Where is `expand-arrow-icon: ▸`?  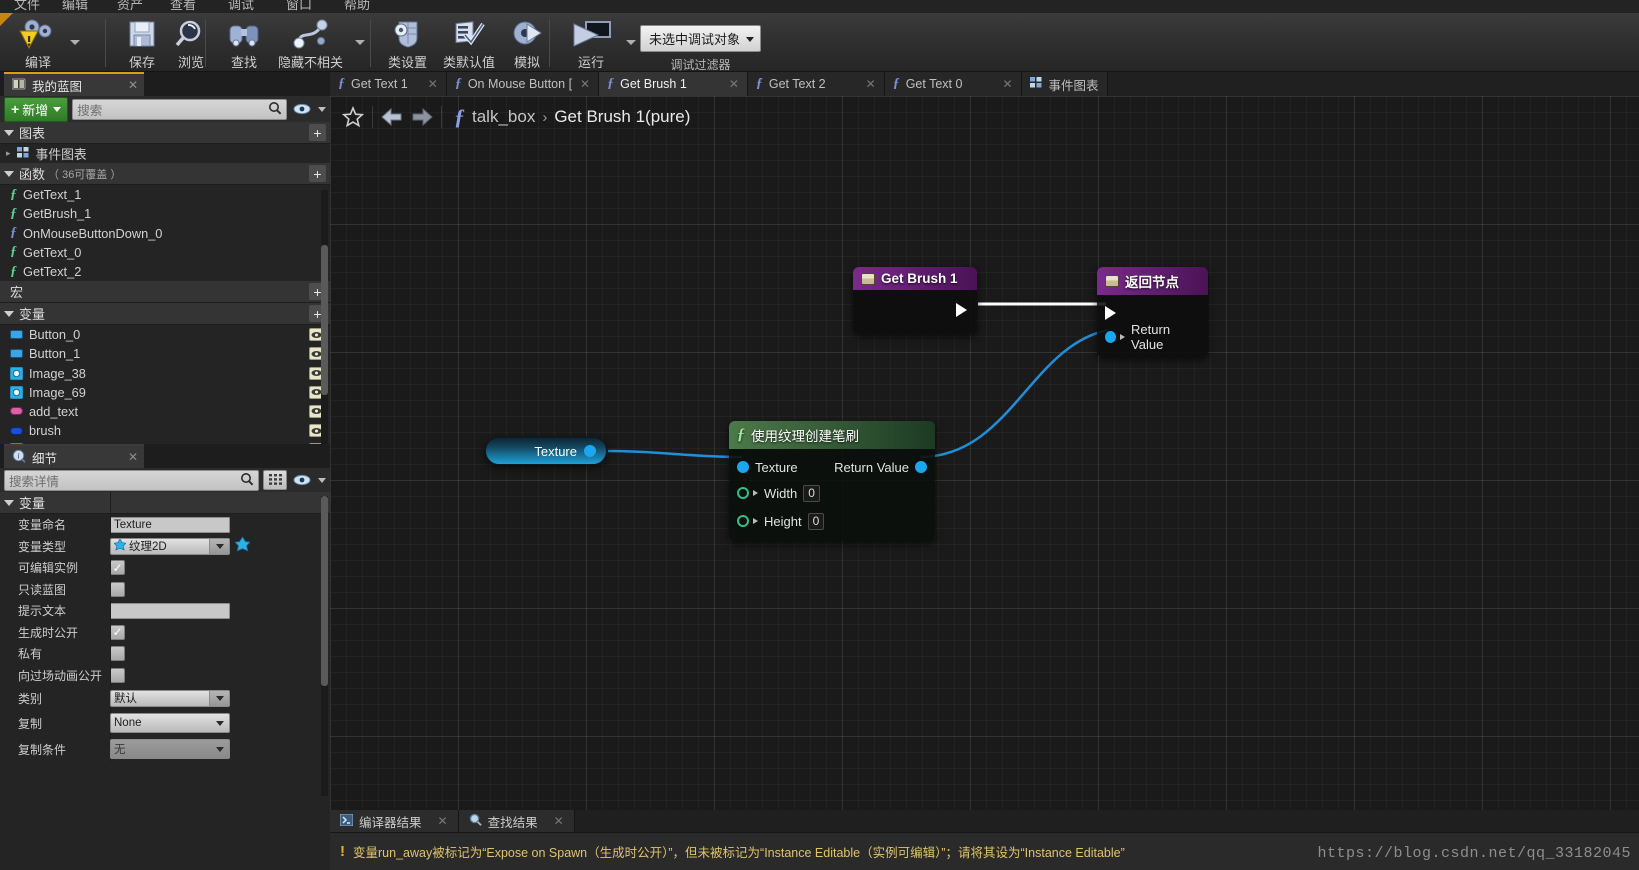
expand-arrow-icon: ▸ is located at coordinates (8, 153).